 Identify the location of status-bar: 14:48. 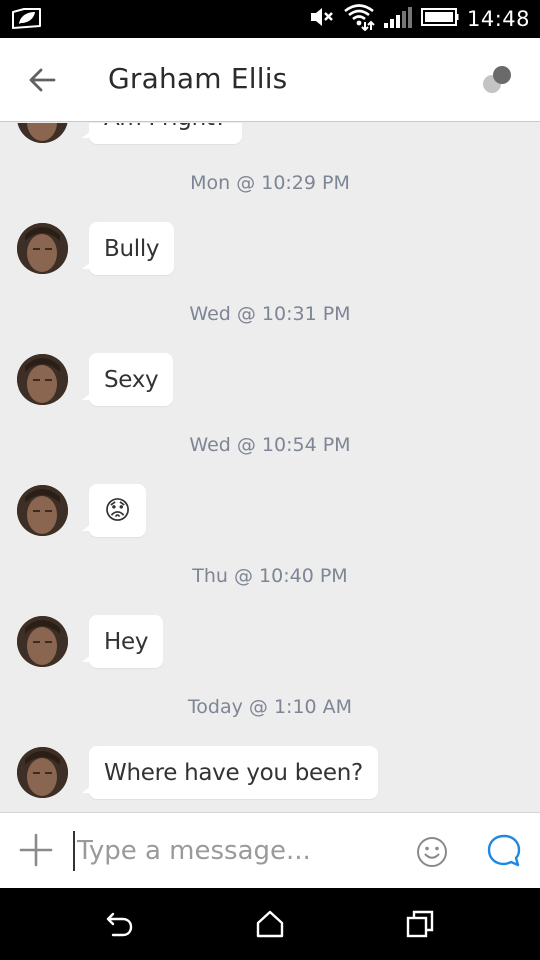
(270, 19).